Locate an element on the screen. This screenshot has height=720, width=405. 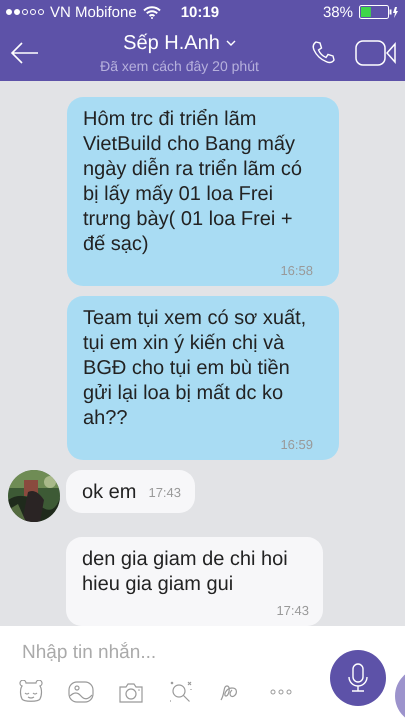
clock-time: 10:19 is located at coordinates (200, 12).